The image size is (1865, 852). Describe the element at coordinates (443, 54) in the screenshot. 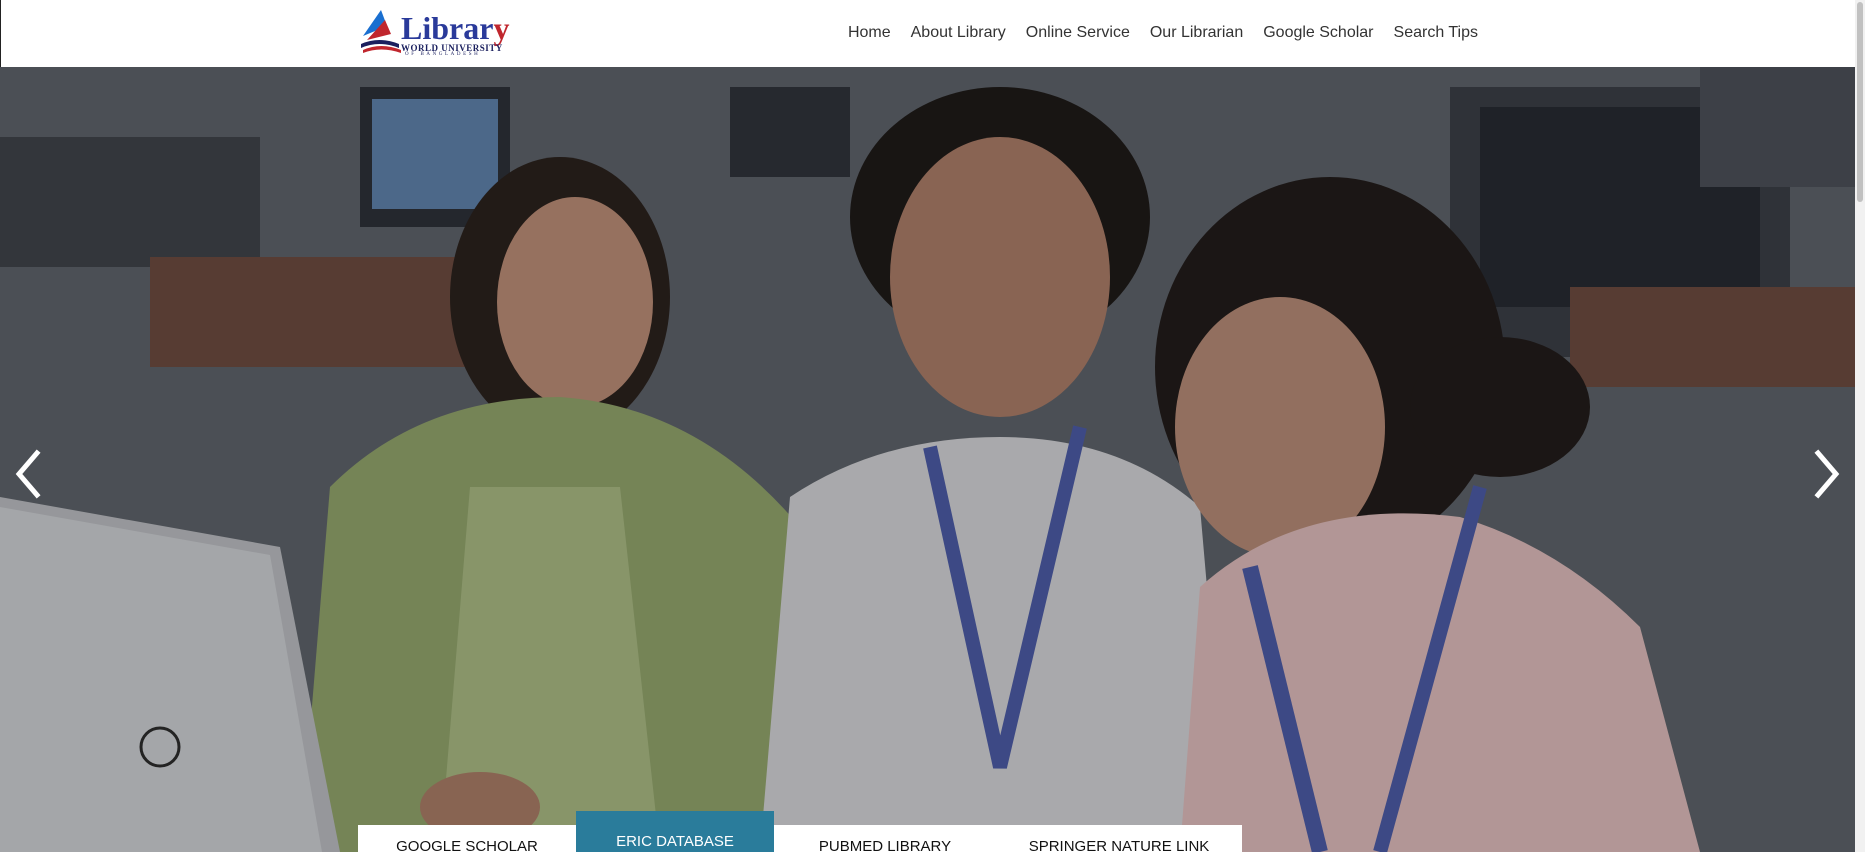

I see `logo-subtitle-small: OF BANGLADESH` at that location.